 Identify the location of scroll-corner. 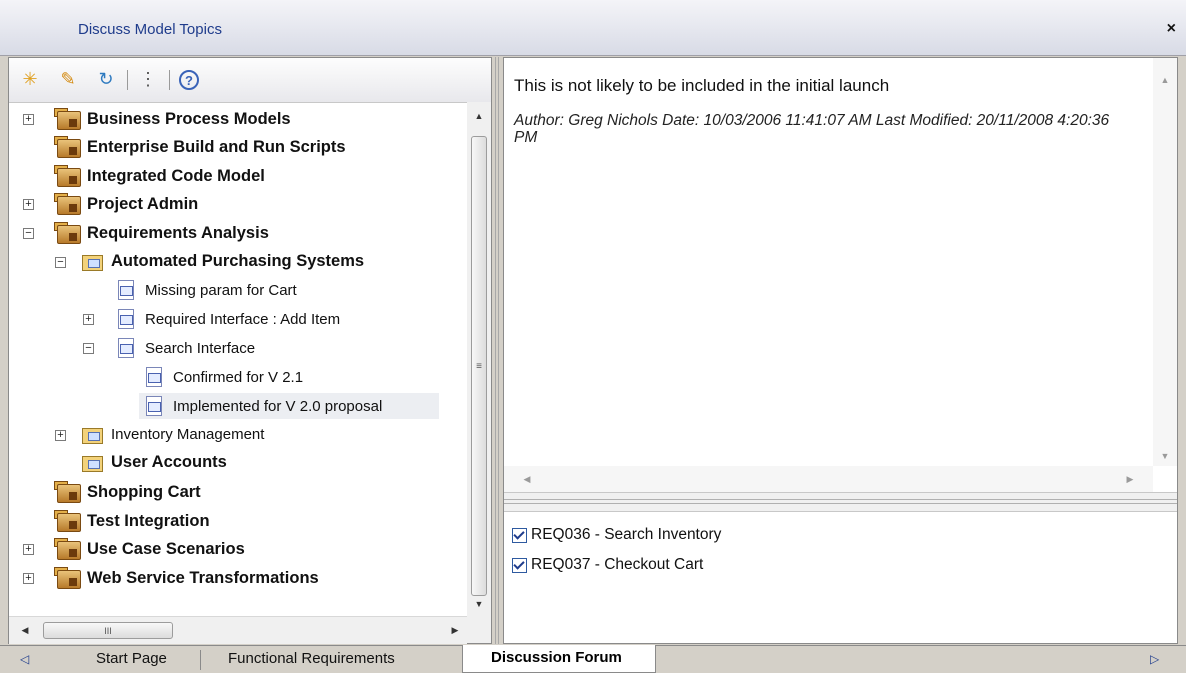
(479, 629).